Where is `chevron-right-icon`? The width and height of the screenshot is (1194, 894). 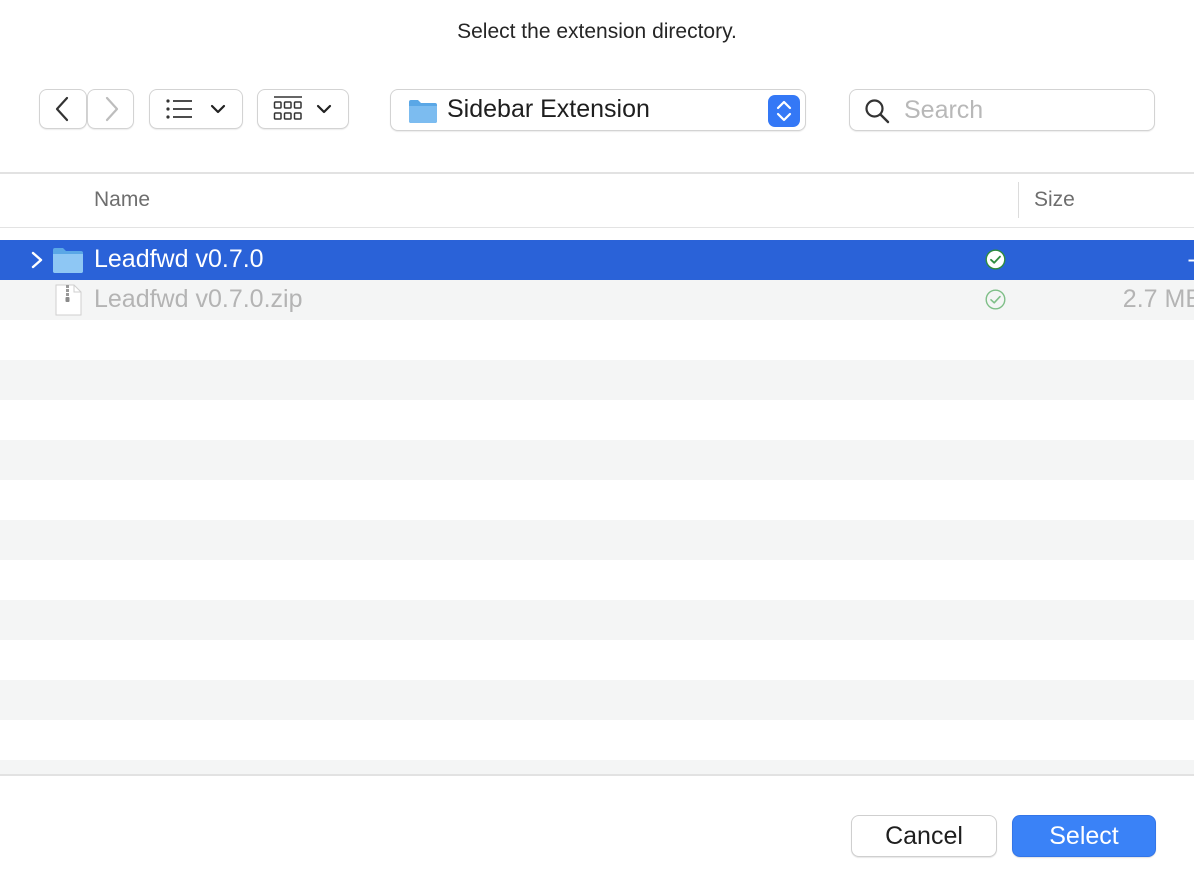
chevron-right-icon is located at coordinates (111, 109).